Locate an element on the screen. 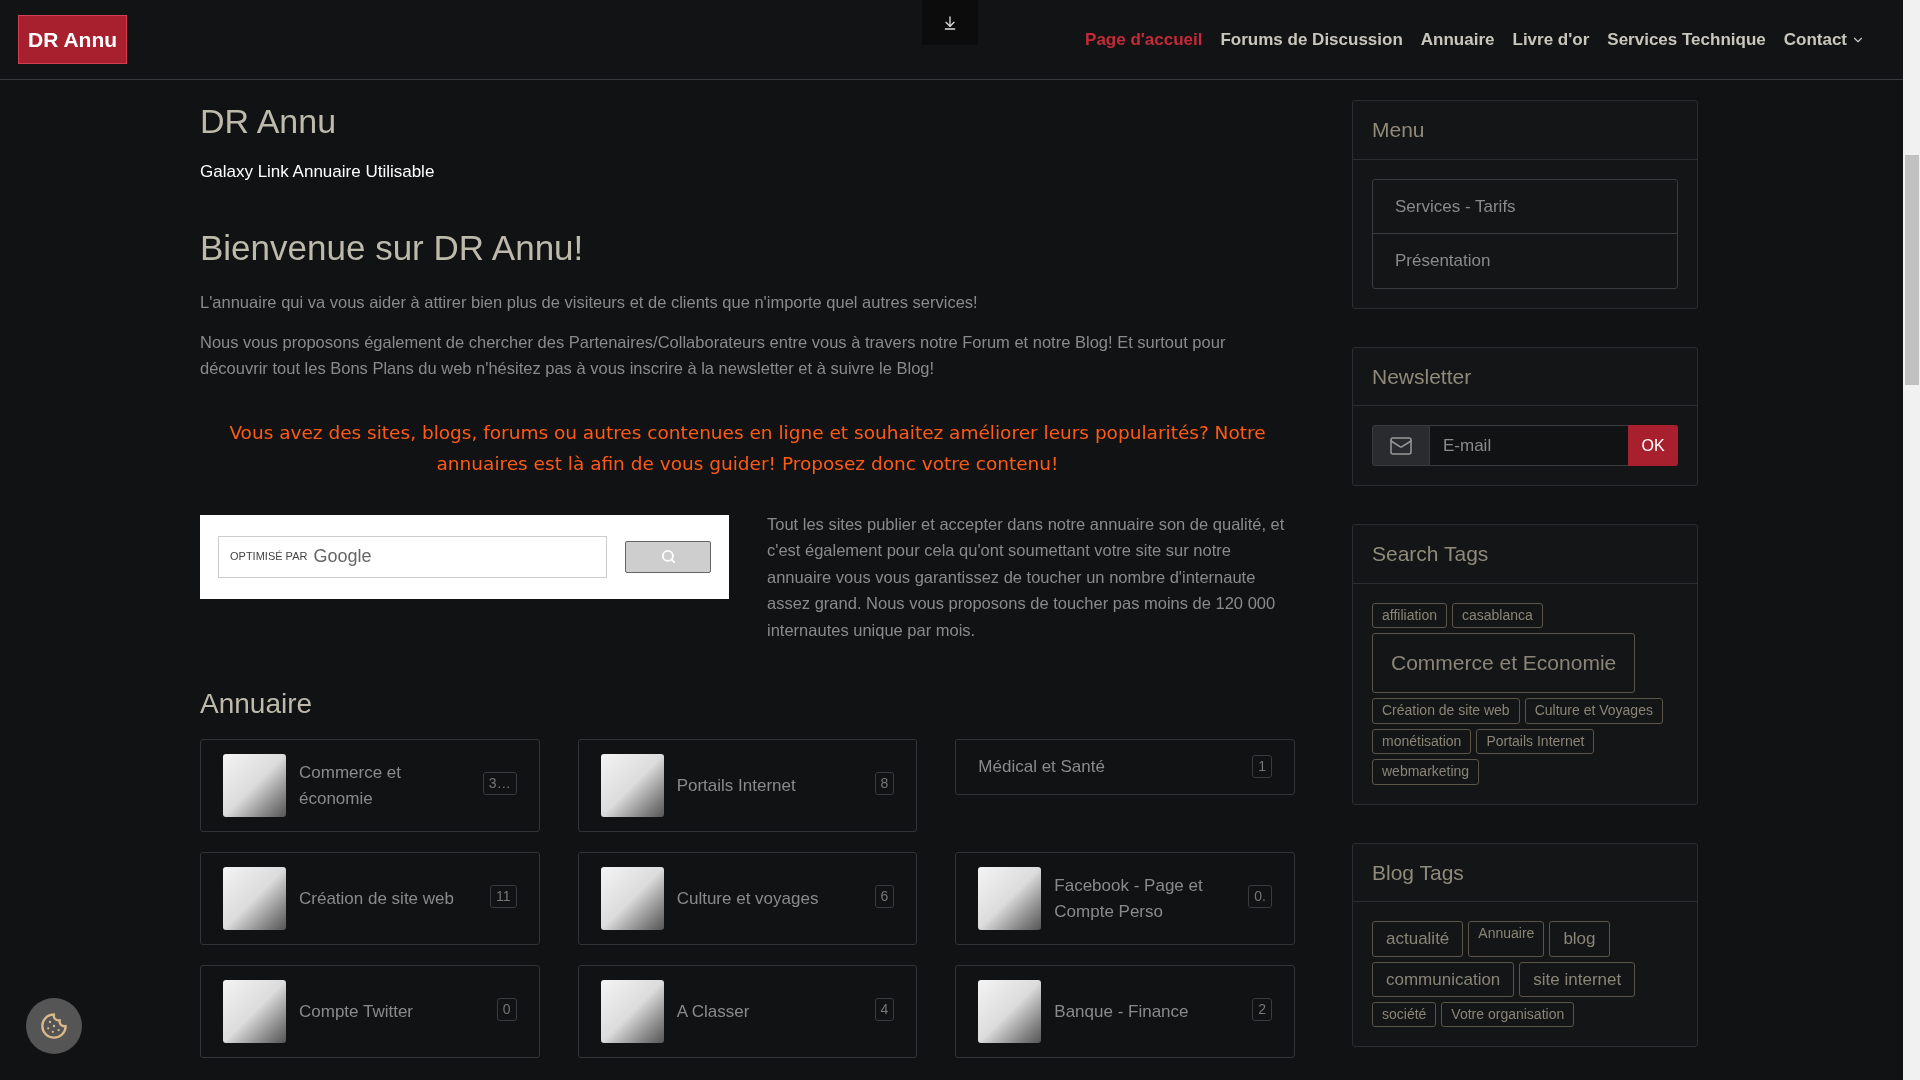  category-name: Médical et Santé is located at coordinates (1041, 767).